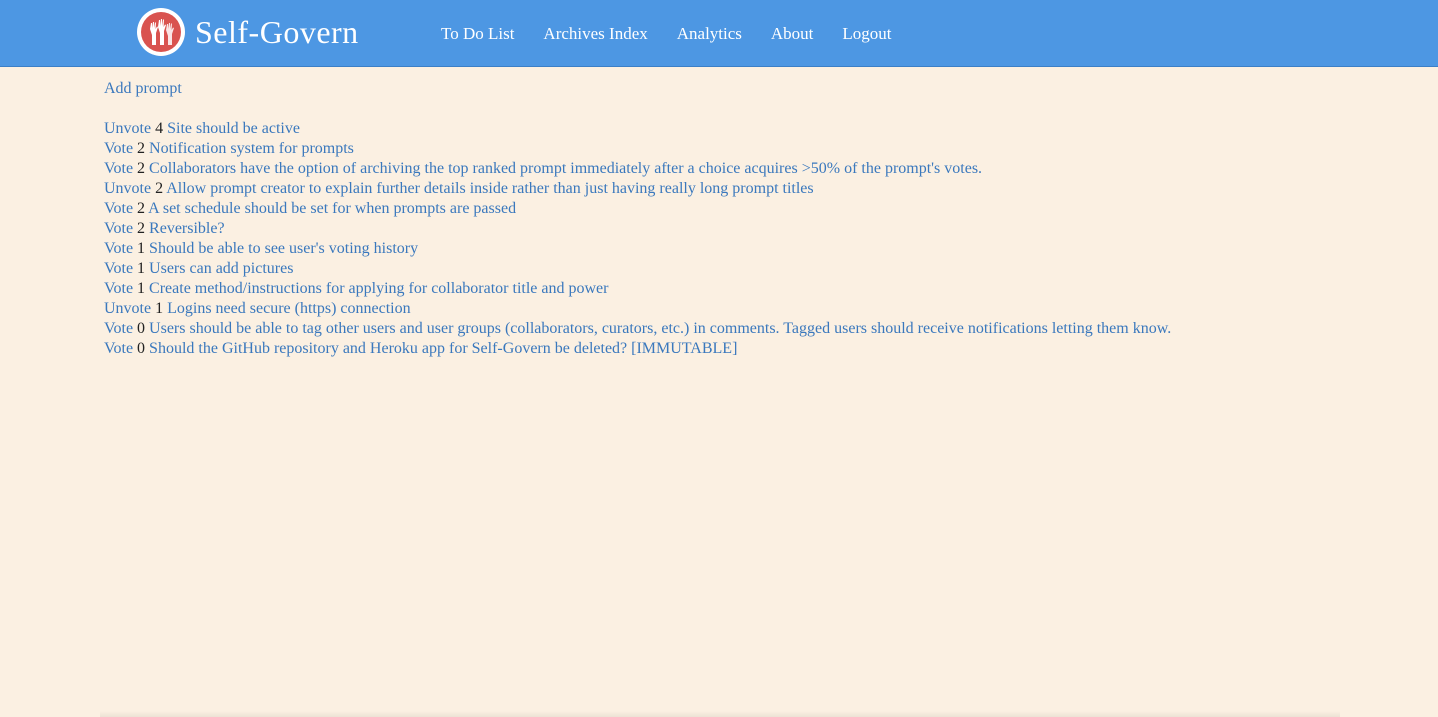 The height and width of the screenshot is (717, 1438). What do you see at coordinates (866, 34) in the screenshot?
I see `nav-logout: Logout` at bounding box center [866, 34].